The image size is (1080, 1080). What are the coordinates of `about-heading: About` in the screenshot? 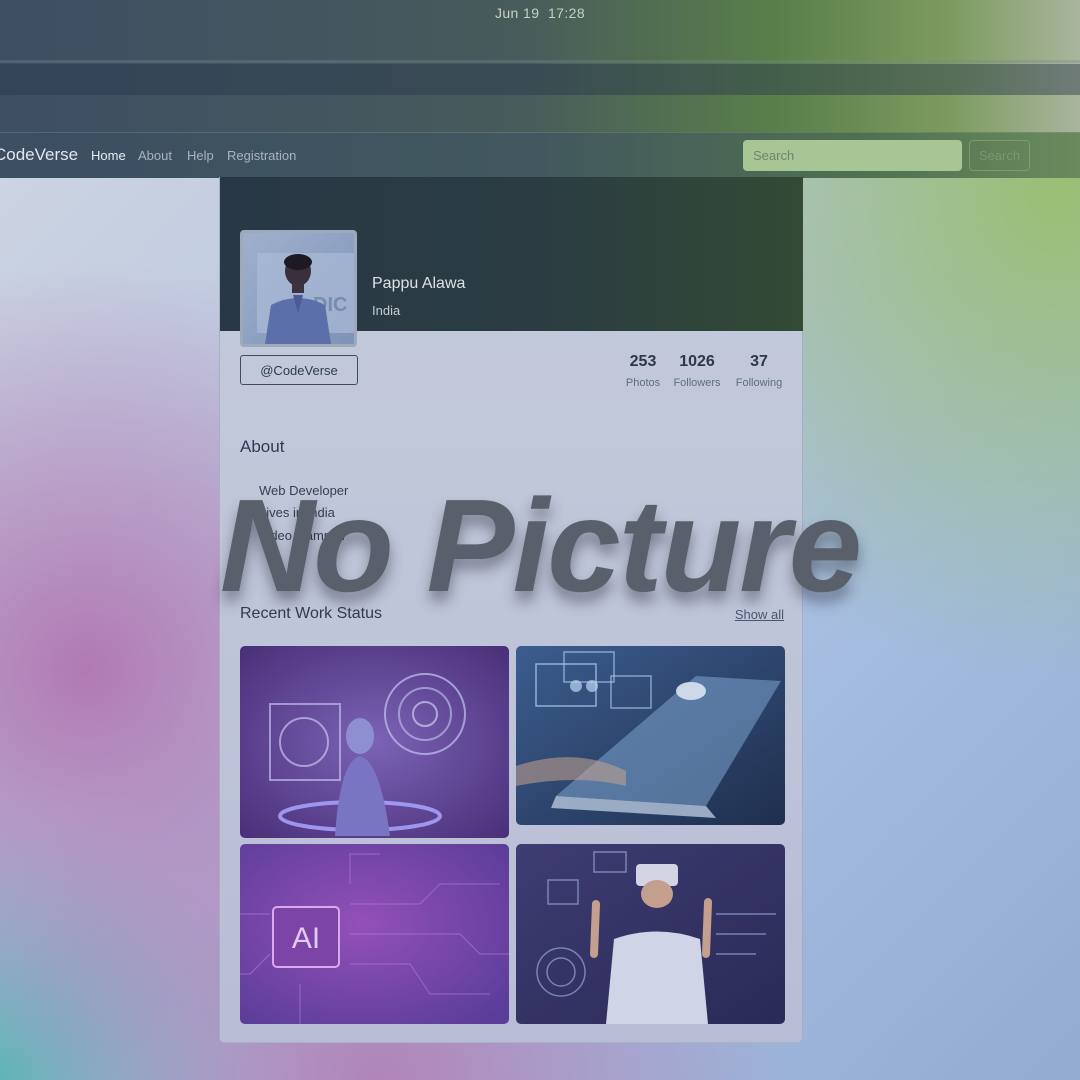 It's located at (262, 446).